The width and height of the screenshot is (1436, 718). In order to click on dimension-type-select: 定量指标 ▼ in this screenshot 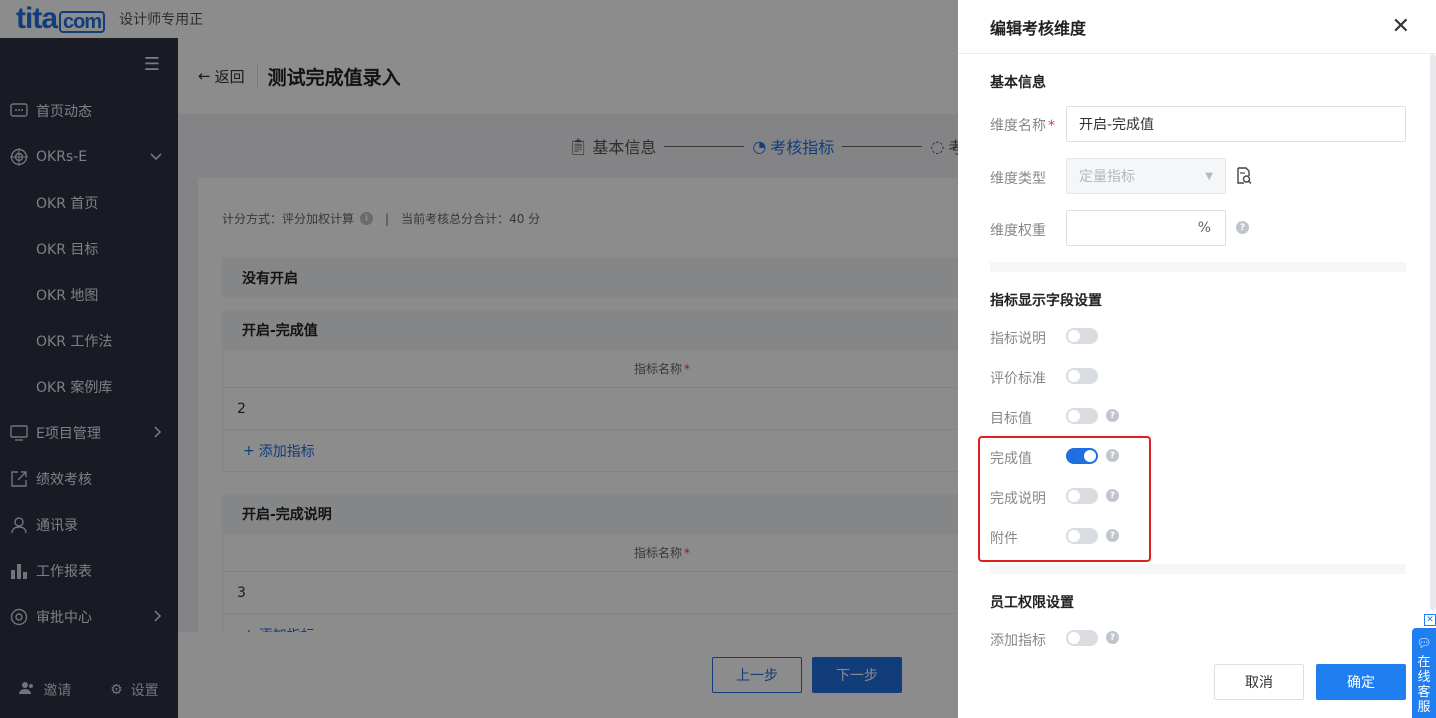, I will do `click(1146, 176)`.